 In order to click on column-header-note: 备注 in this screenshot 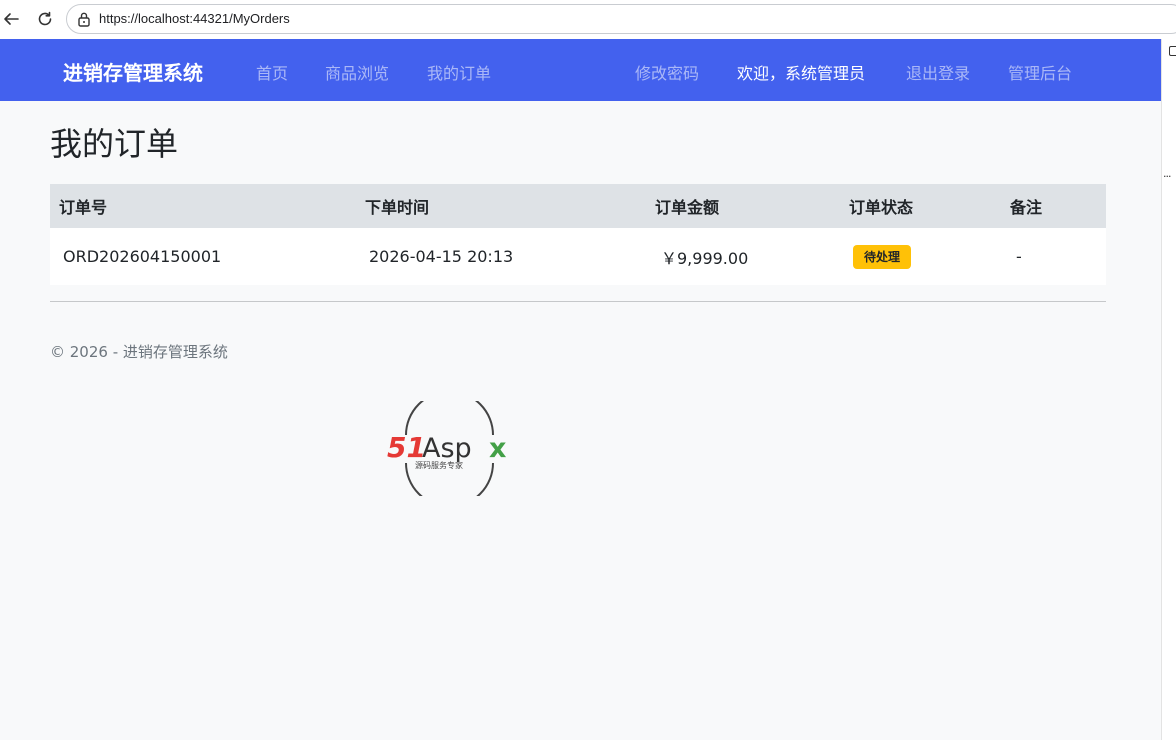, I will do `click(1026, 207)`.